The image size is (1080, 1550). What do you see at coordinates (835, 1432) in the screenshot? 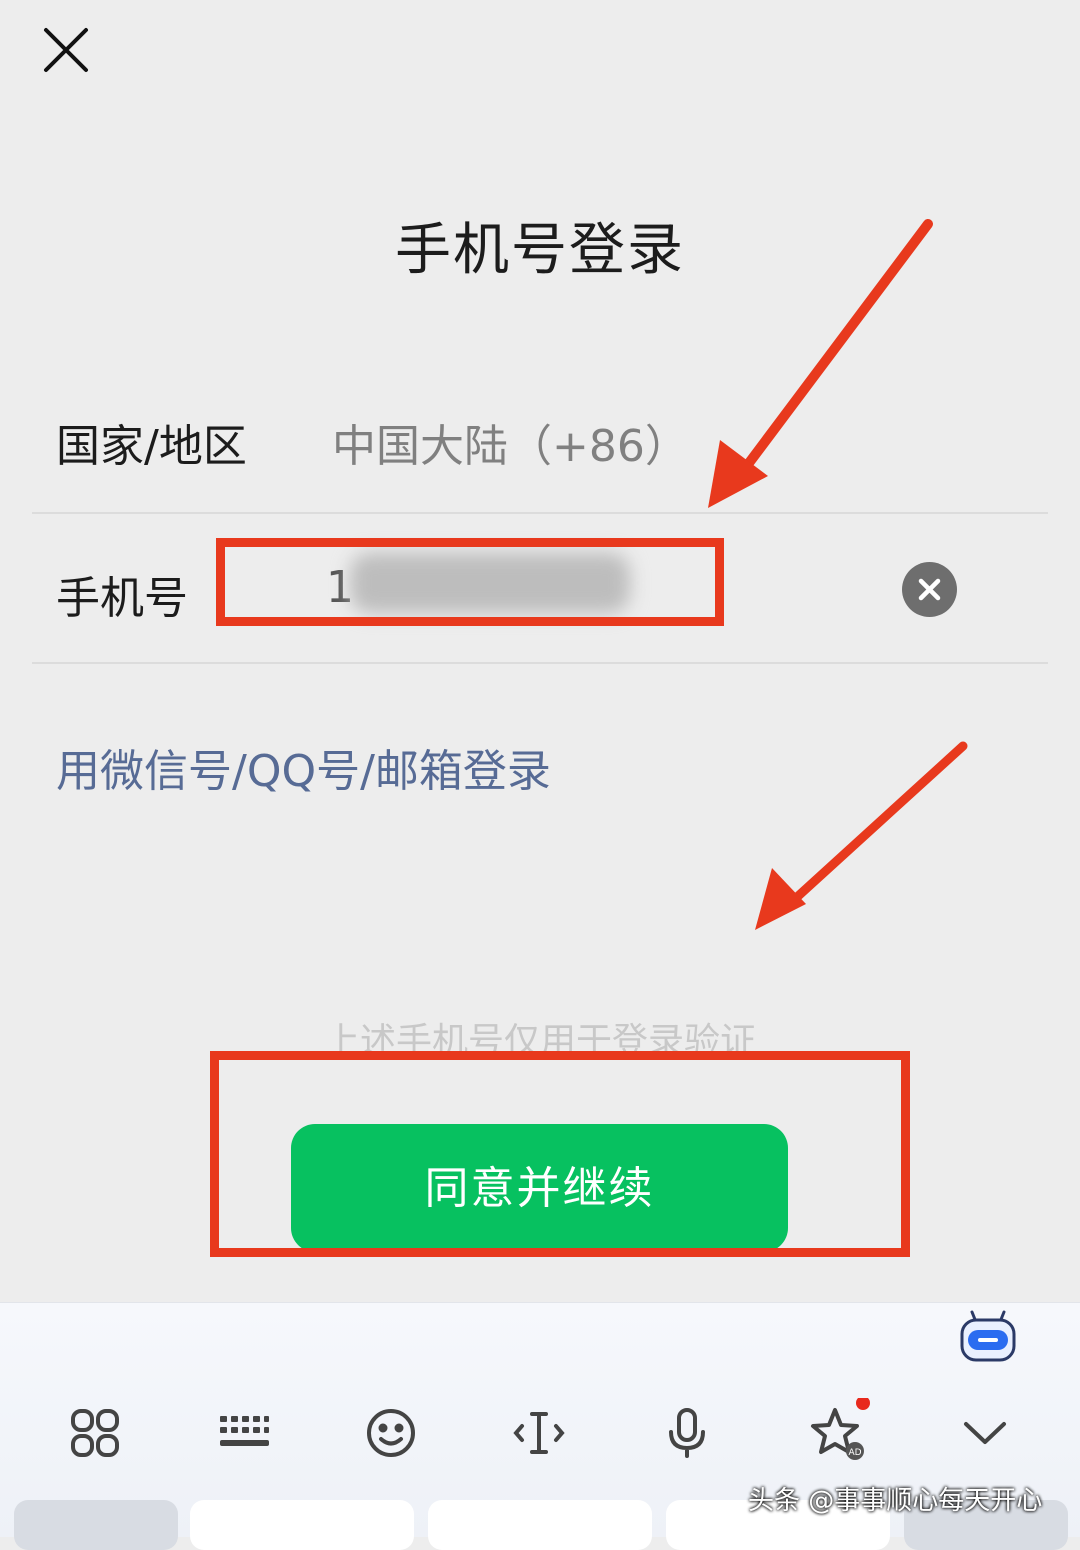
I see `star-ad-icon: AD` at bounding box center [835, 1432].